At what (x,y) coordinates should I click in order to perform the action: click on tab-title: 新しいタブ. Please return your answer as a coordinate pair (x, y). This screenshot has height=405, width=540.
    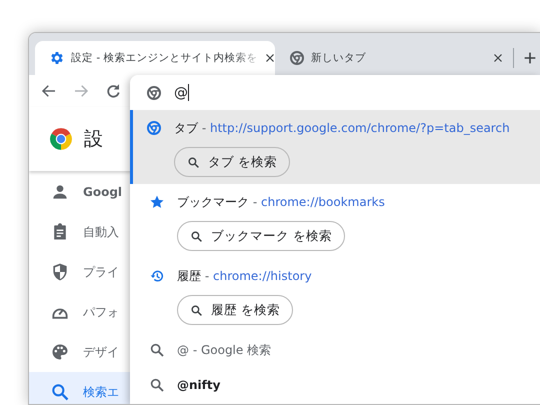
    Looking at the image, I should click on (339, 58).